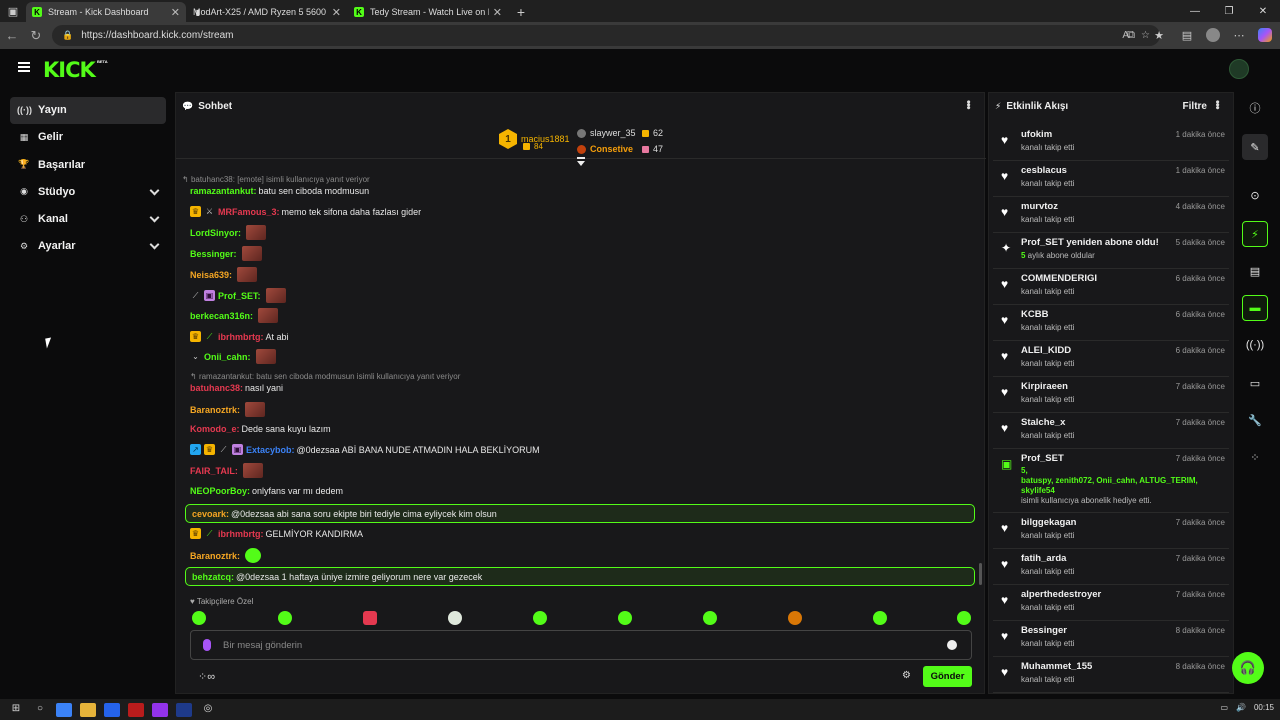 The image size is (1280, 720). What do you see at coordinates (12, 36) in the screenshot?
I see `back-icon: ←` at bounding box center [12, 36].